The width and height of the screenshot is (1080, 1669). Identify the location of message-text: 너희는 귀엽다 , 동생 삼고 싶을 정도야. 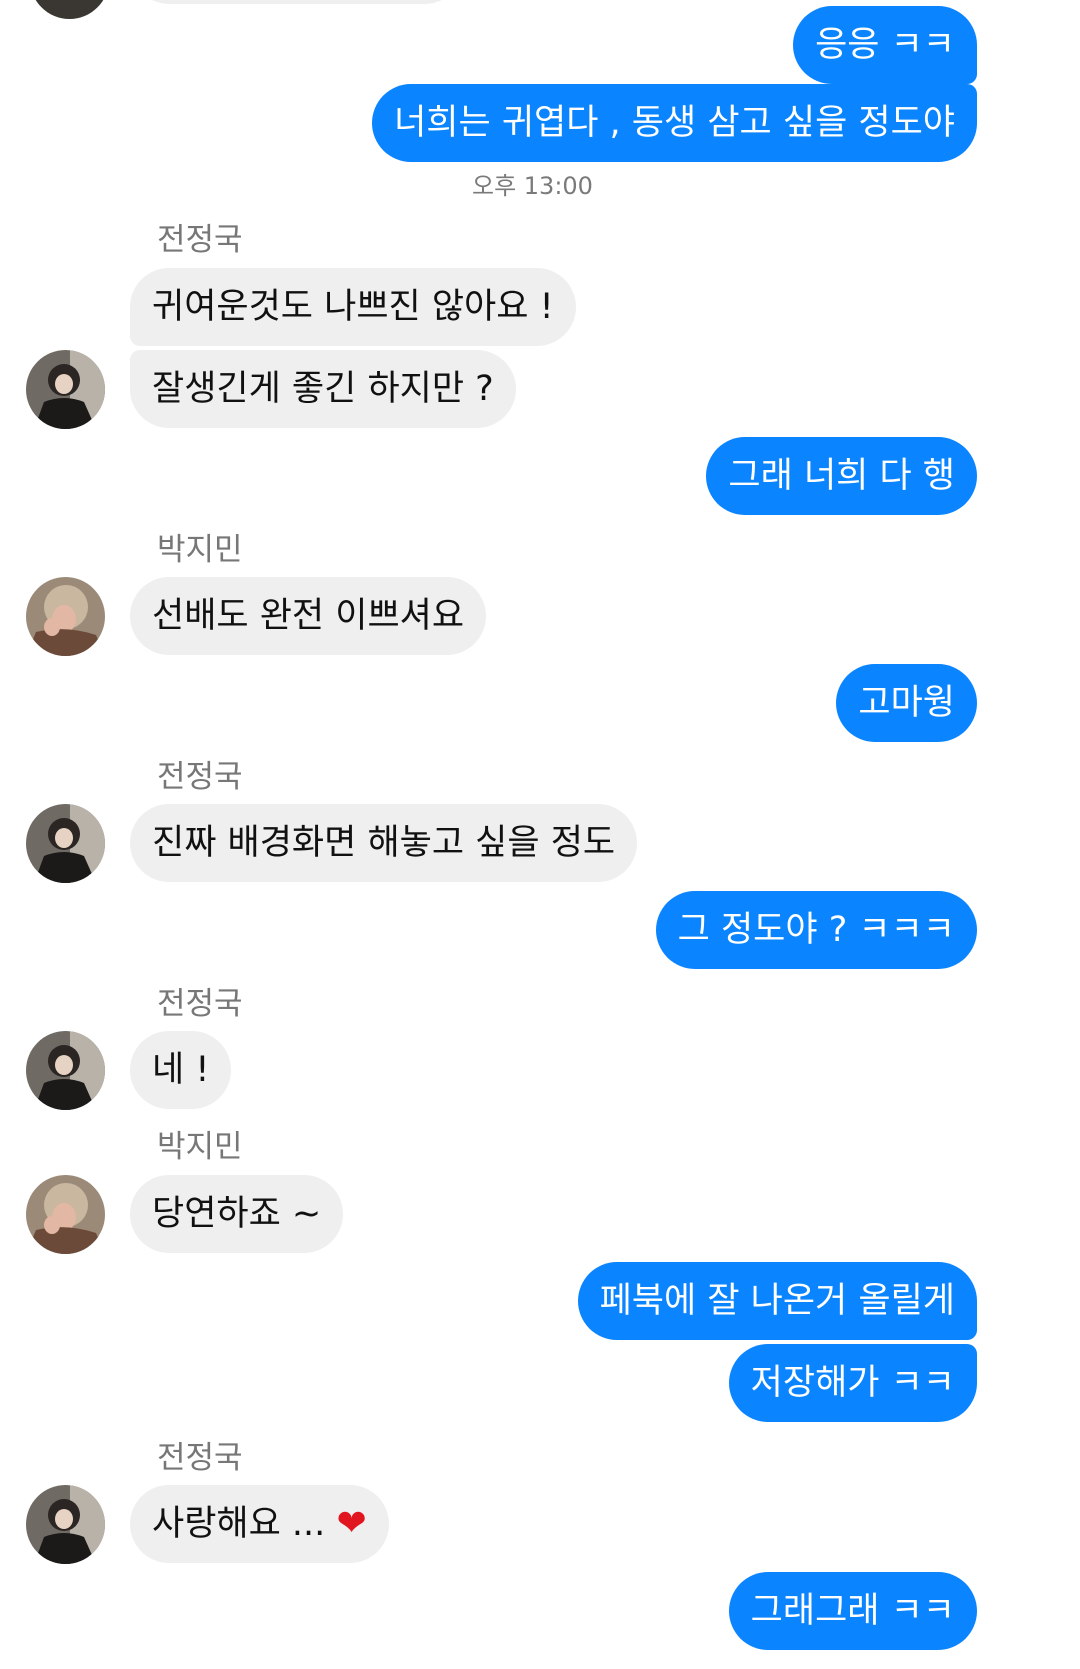
(674, 123).